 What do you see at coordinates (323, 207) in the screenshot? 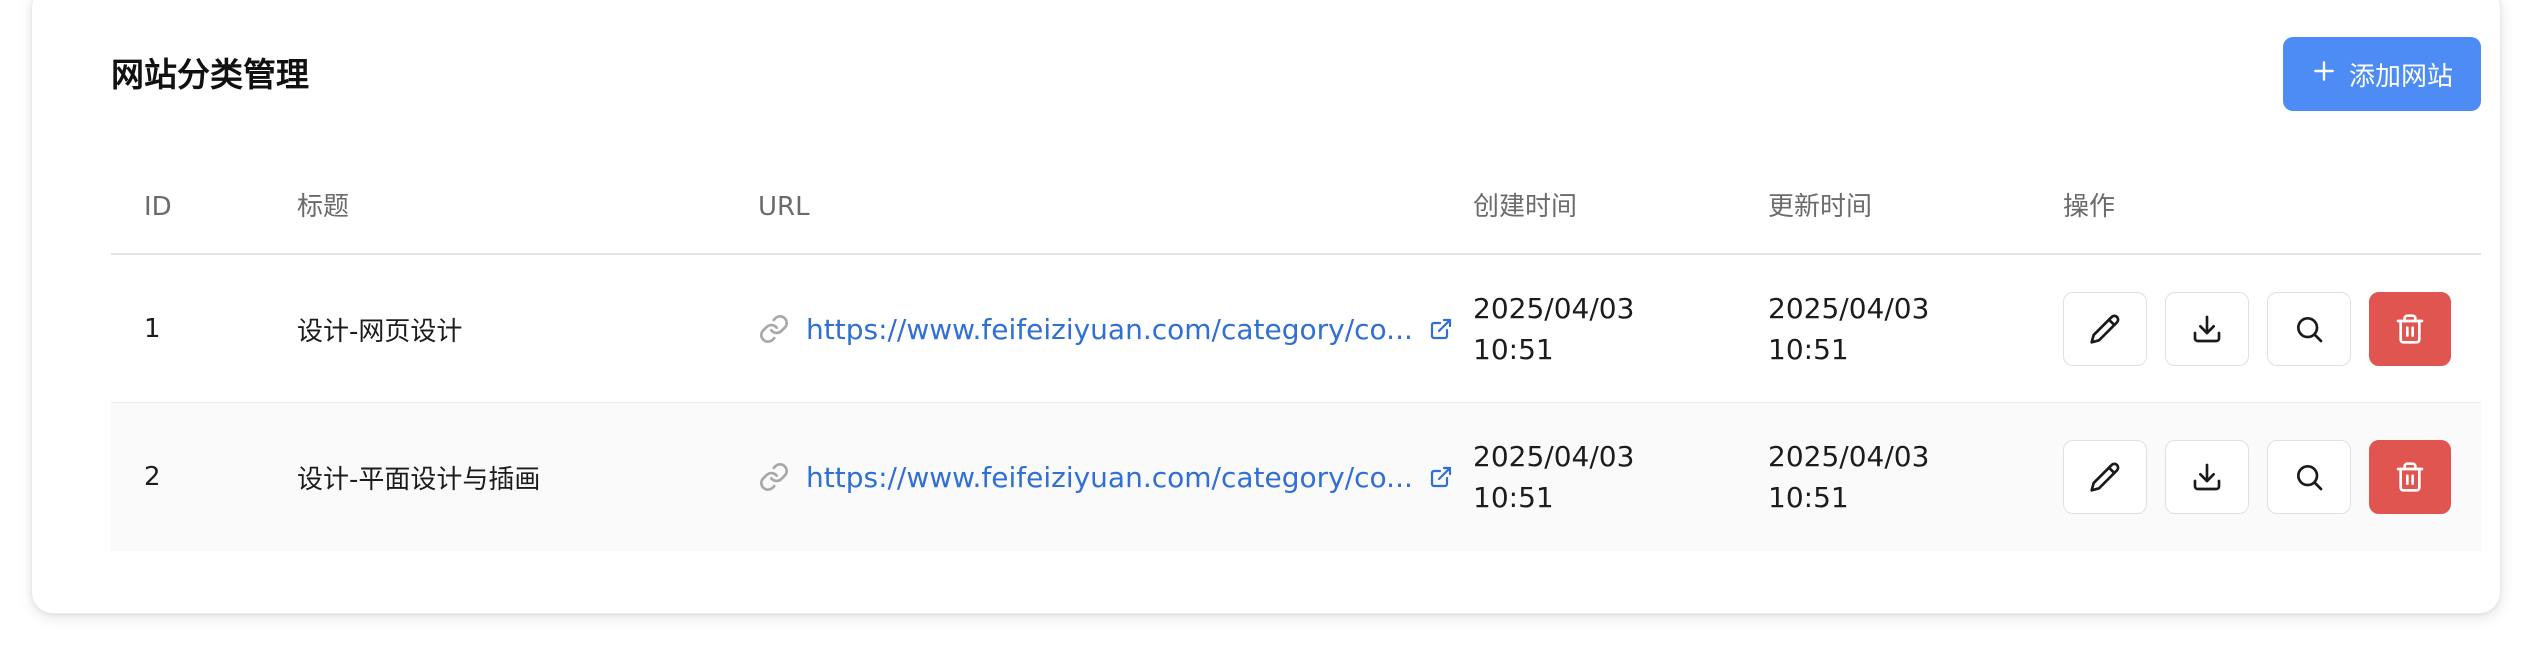
I see `header-title: 标题` at bounding box center [323, 207].